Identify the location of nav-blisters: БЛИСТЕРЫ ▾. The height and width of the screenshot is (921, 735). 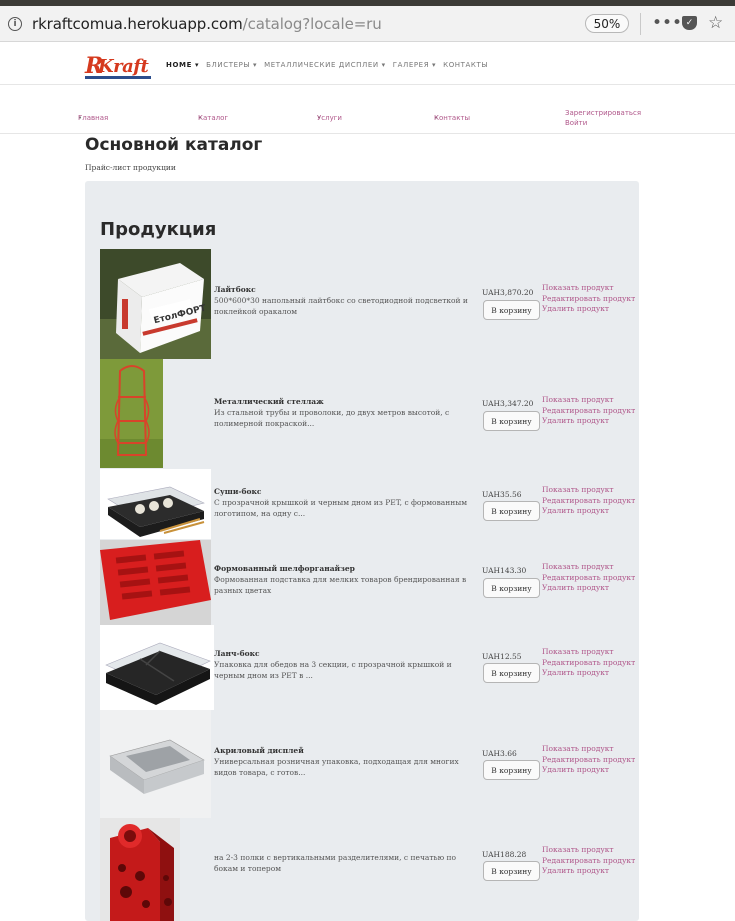
(231, 65).